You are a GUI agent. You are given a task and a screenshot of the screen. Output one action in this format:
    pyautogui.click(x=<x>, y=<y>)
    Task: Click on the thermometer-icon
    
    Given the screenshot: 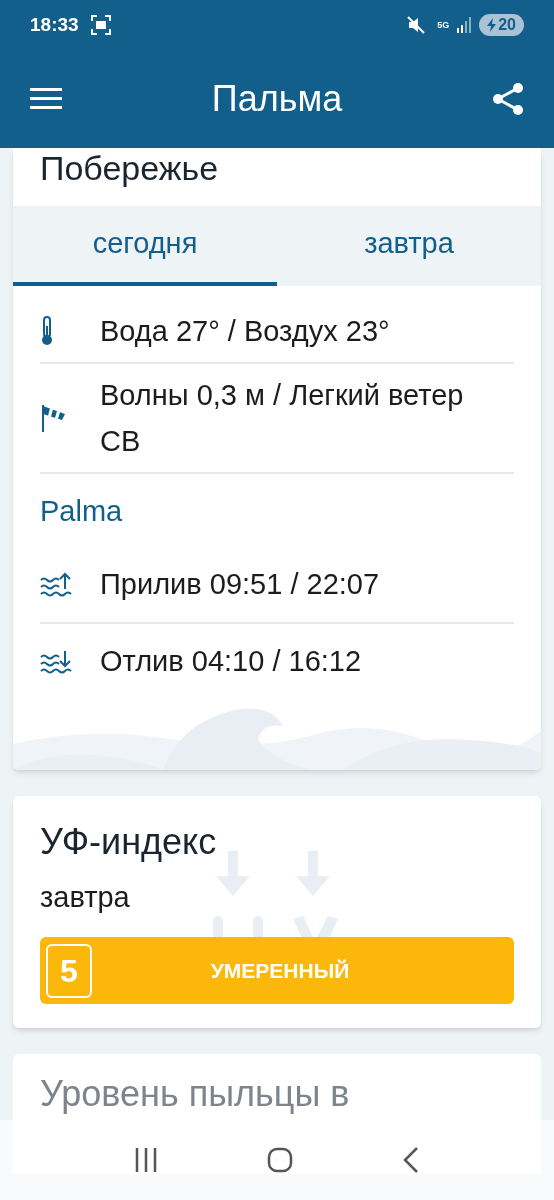 What is the action you would take?
    pyautogui.click(x=47, y=331)
    